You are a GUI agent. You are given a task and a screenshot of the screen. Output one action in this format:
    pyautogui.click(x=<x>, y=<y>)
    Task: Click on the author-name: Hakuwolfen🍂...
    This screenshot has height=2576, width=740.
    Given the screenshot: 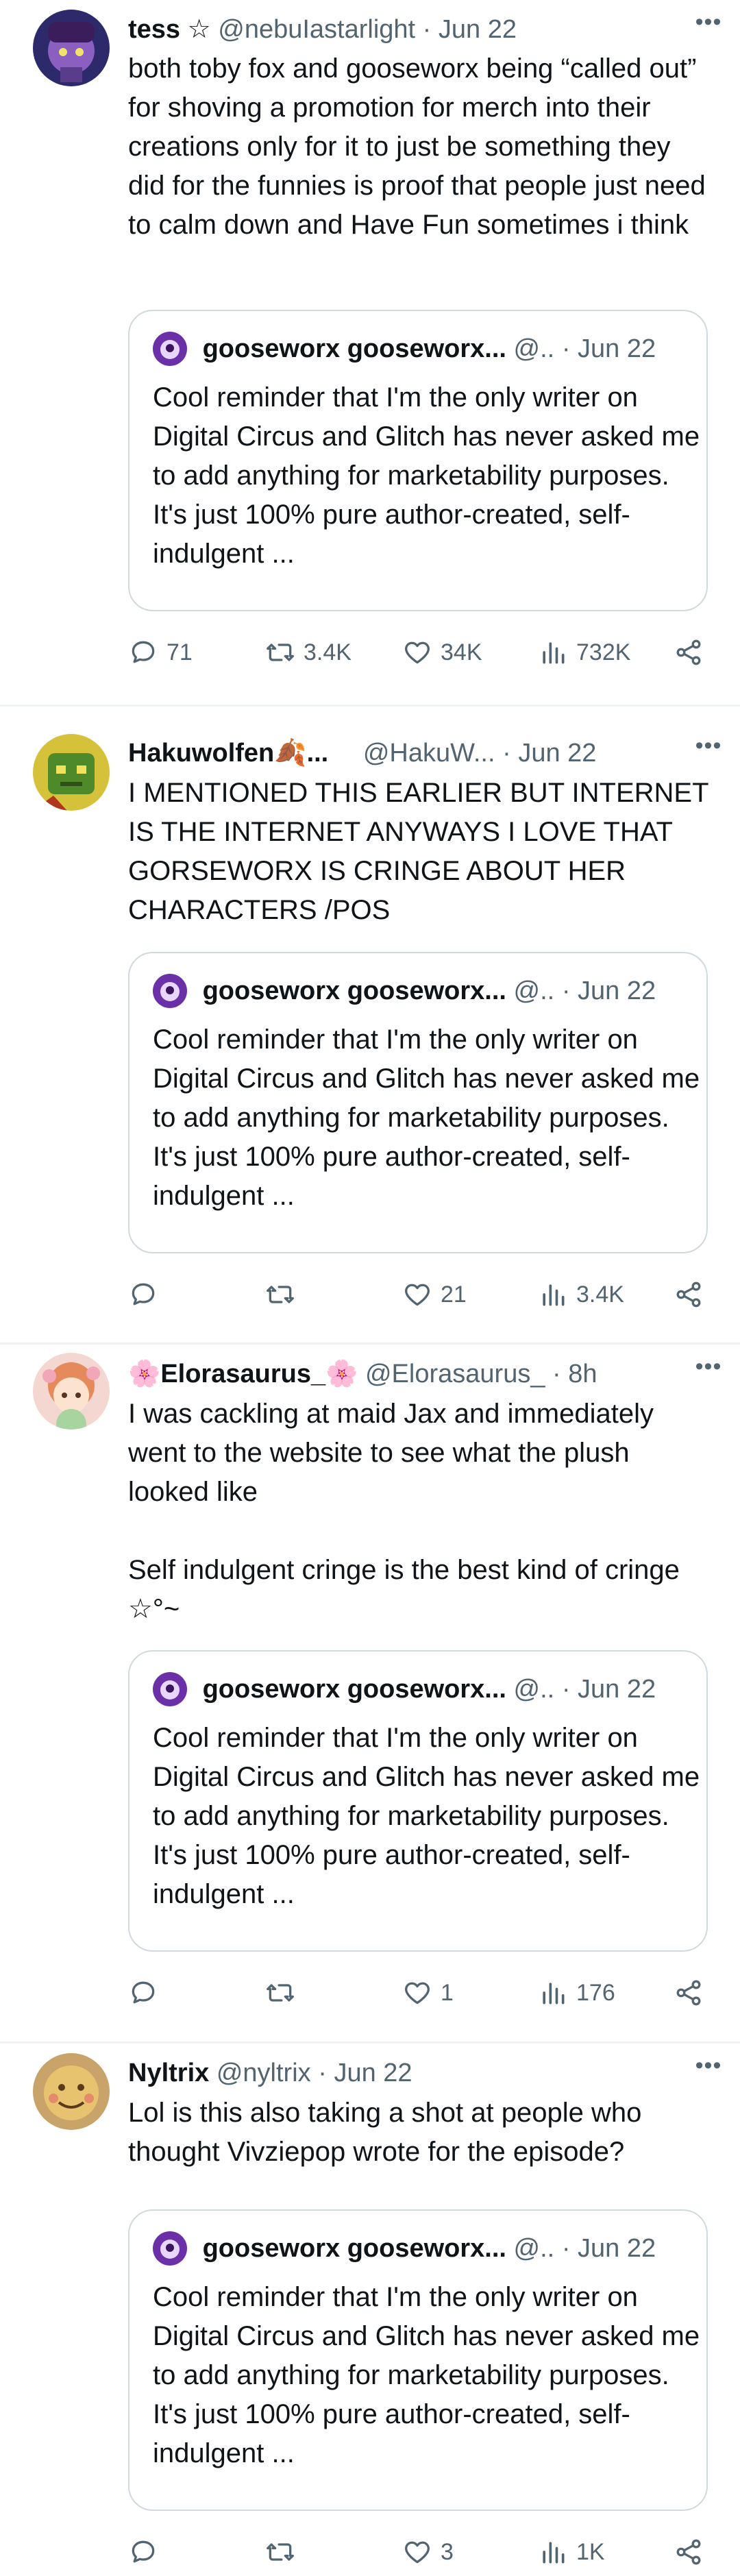 What is the action you would take?
    pyautogui.click(x=228, y=754)
    